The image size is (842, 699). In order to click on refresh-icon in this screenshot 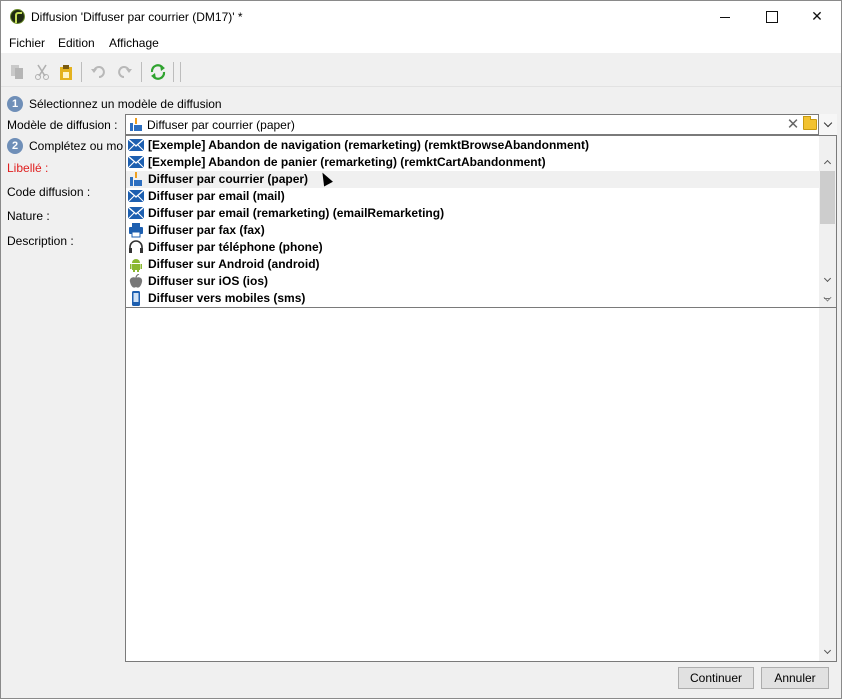, I will do `click(158, 72)`.